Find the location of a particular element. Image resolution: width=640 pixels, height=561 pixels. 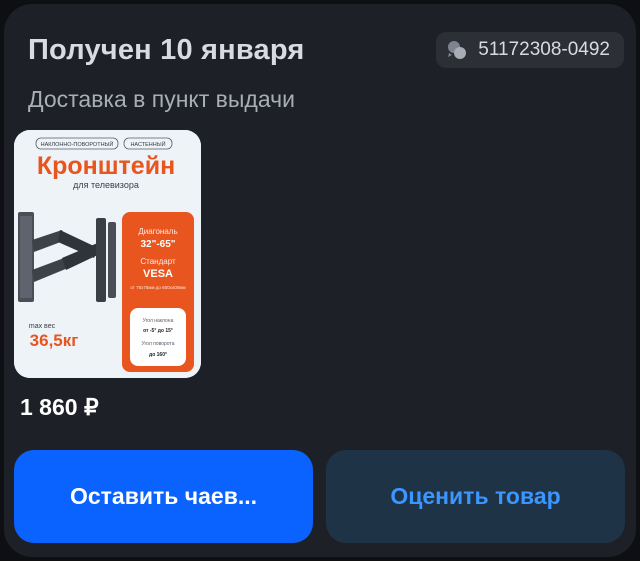

image-max-value: 36,5кг is located at coordinates (54, 340).